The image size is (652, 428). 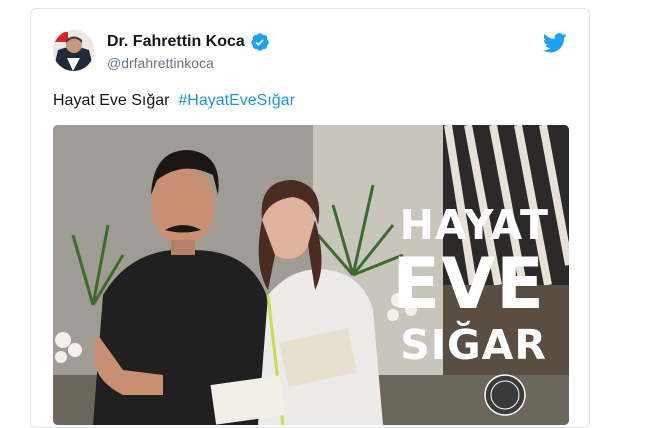 I want to click on twitter-bird-icon, so click(x=554, y=43).